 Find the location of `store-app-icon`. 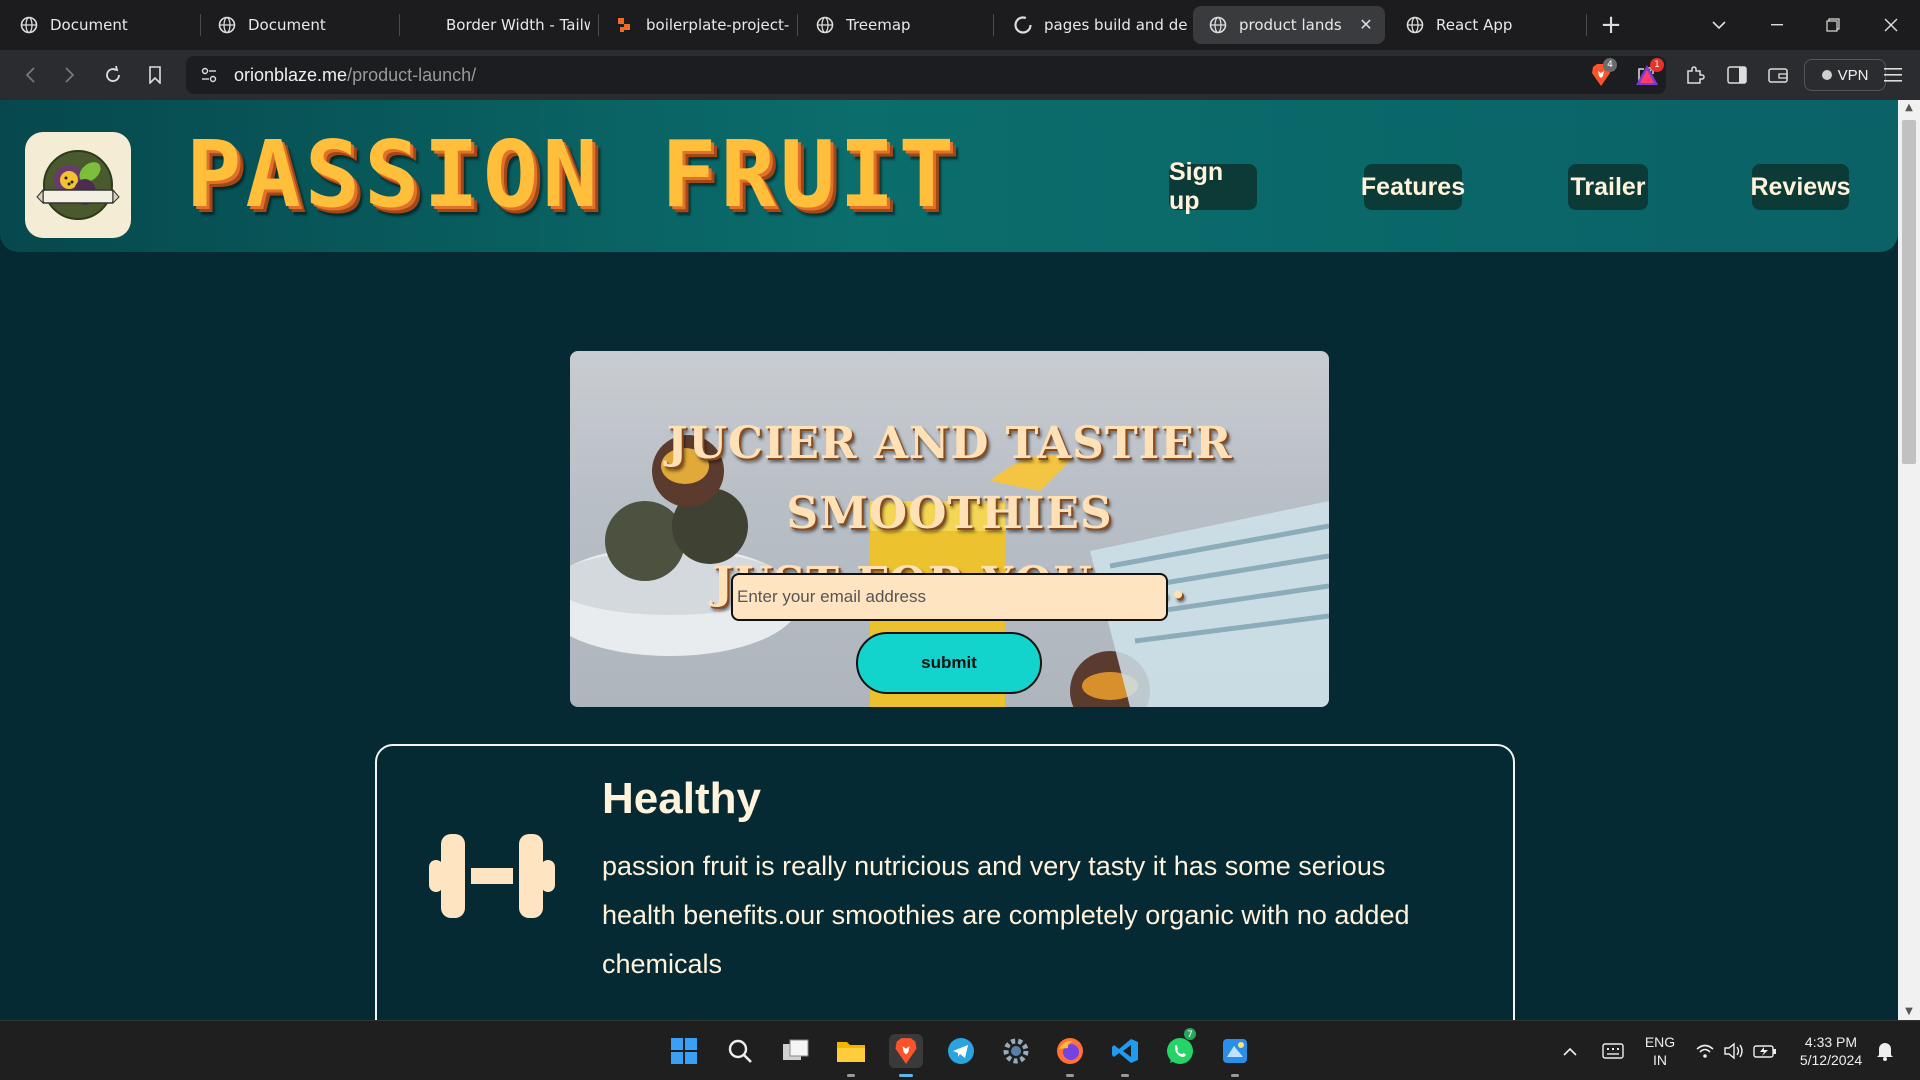

store-app-icon is located at coordinates (1235, 1055).